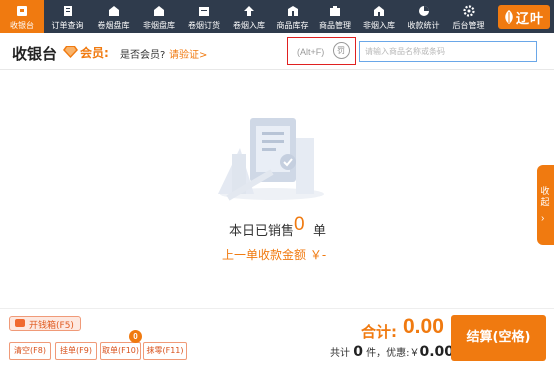  Describe the element at coordinates (277, 69) in the screenshot. I see `header-divider` at that location.